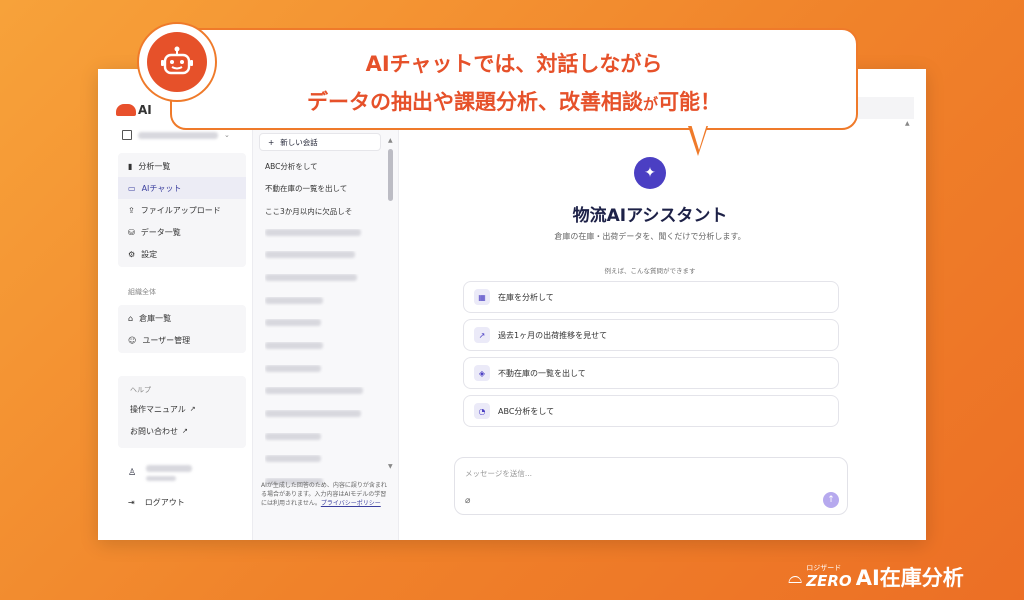 The width and height of the screenshot is (1024, 600). I want to click on sidebar-item-label: 分析一覧, so click(154, 166).